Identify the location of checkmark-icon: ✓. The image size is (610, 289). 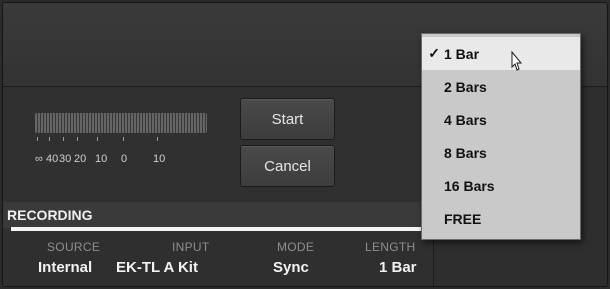
(434, 53).